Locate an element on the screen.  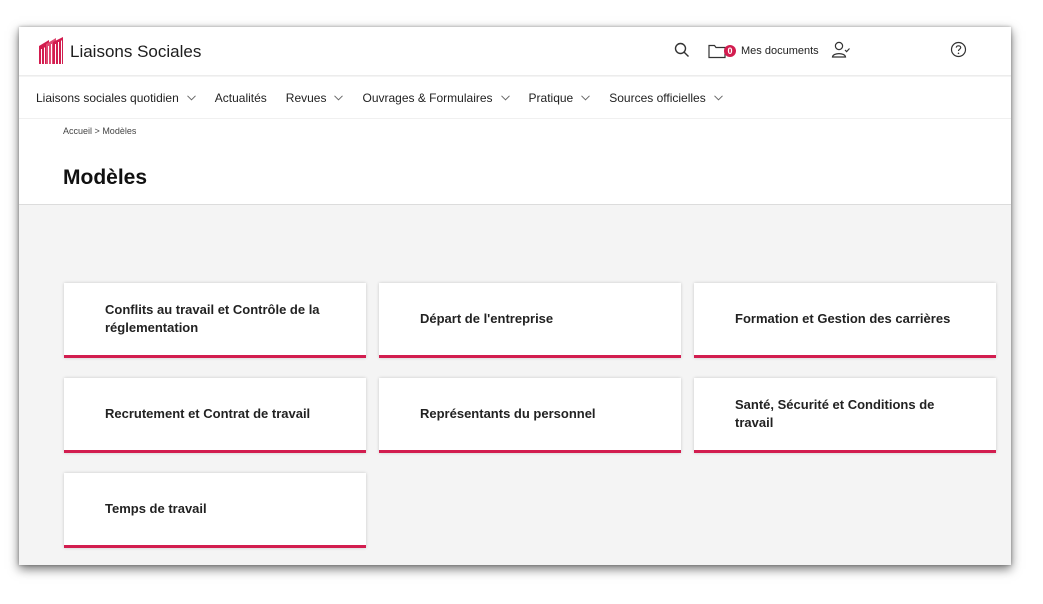
nav-item-liaisons-sociales-quotidien: Liaisons sociales quotidien is located at coordinates (116, 98).